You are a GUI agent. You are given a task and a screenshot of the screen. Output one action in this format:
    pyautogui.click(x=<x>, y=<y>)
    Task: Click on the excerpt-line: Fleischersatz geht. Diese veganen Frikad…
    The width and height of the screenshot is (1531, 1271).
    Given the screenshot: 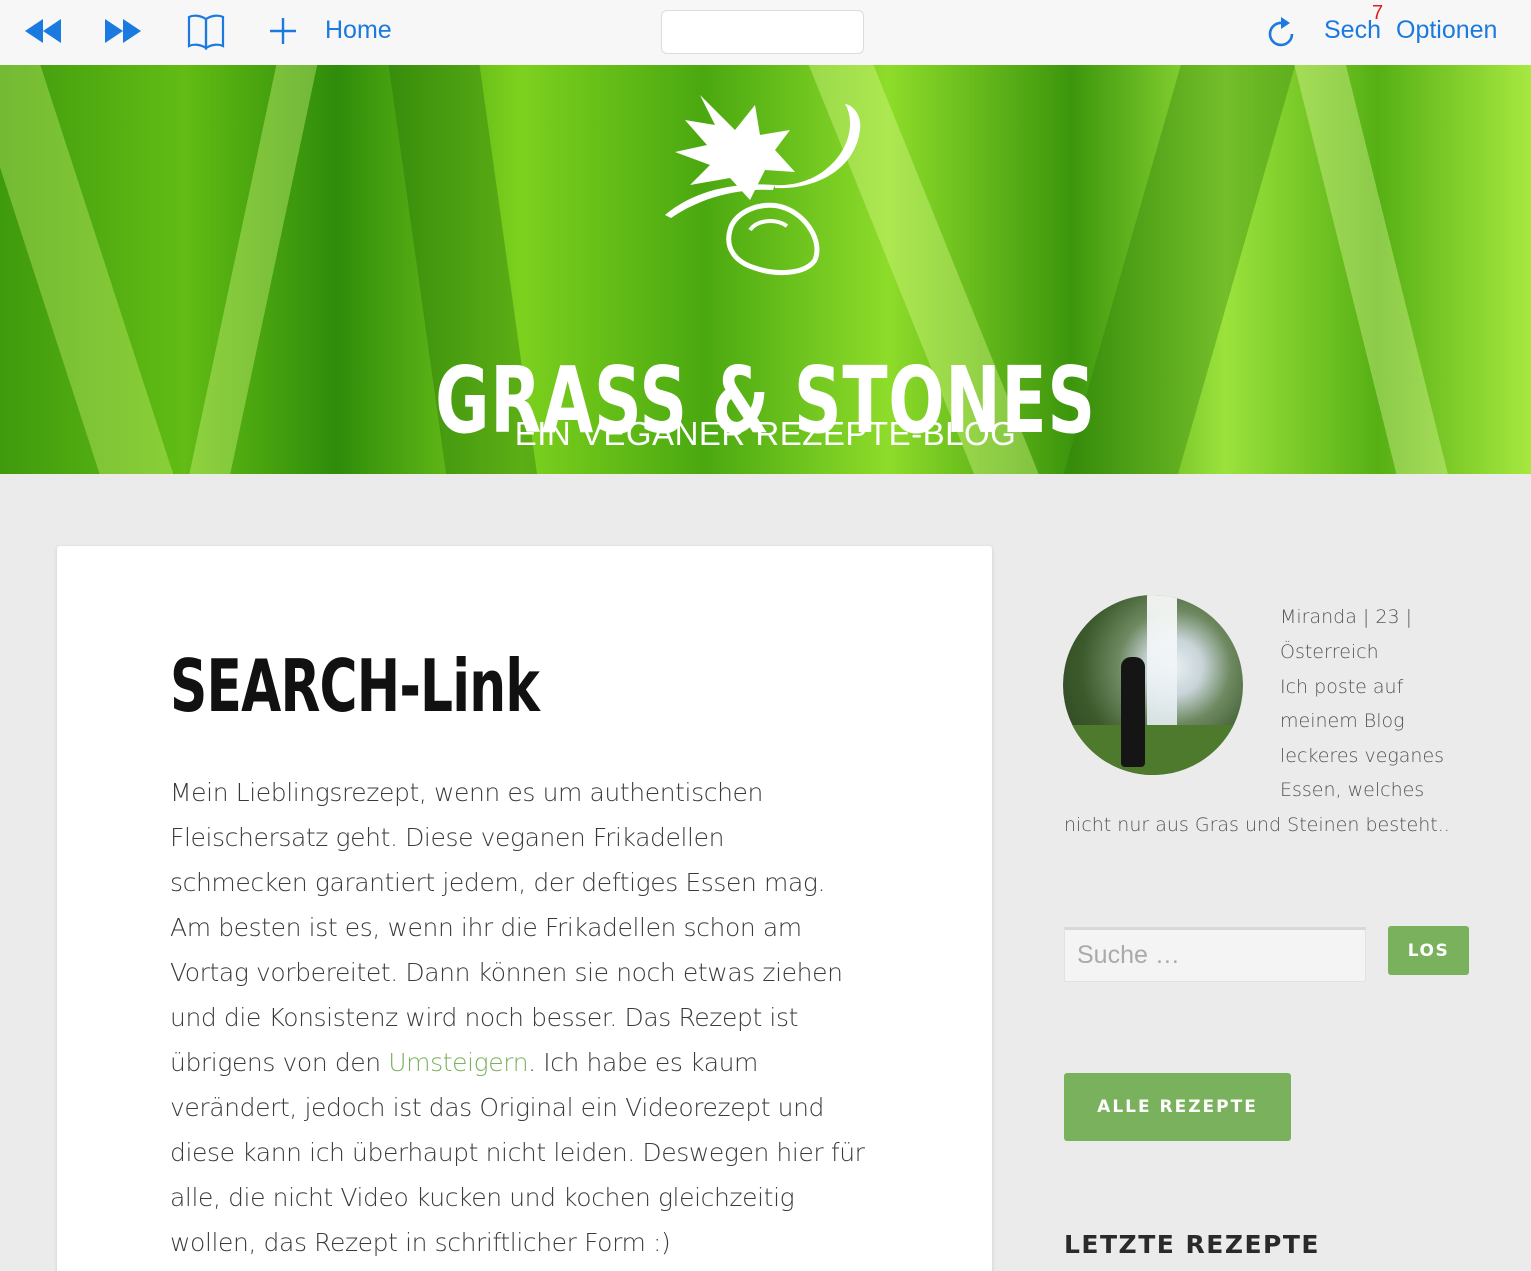 What is the action you would take?
    pyautogui.click(x=447, y=837)
    